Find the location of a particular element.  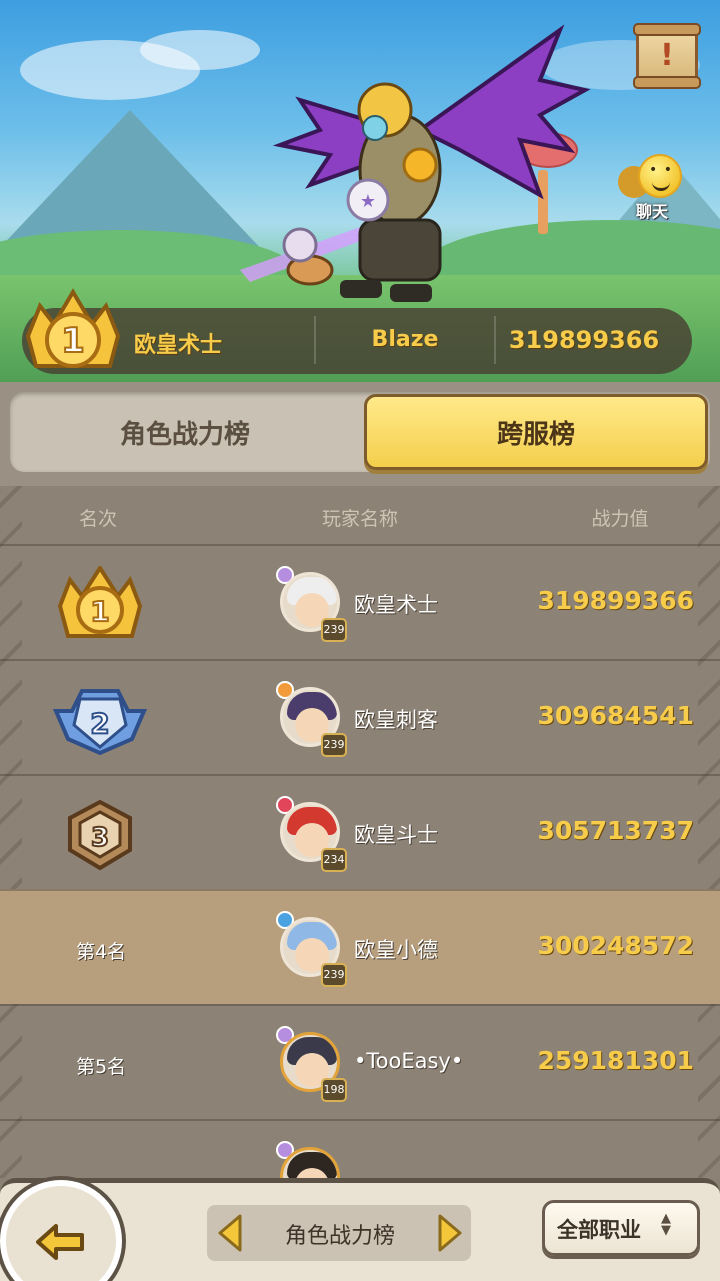

chat-button: 聊天 is located at coordinates (651, 187).